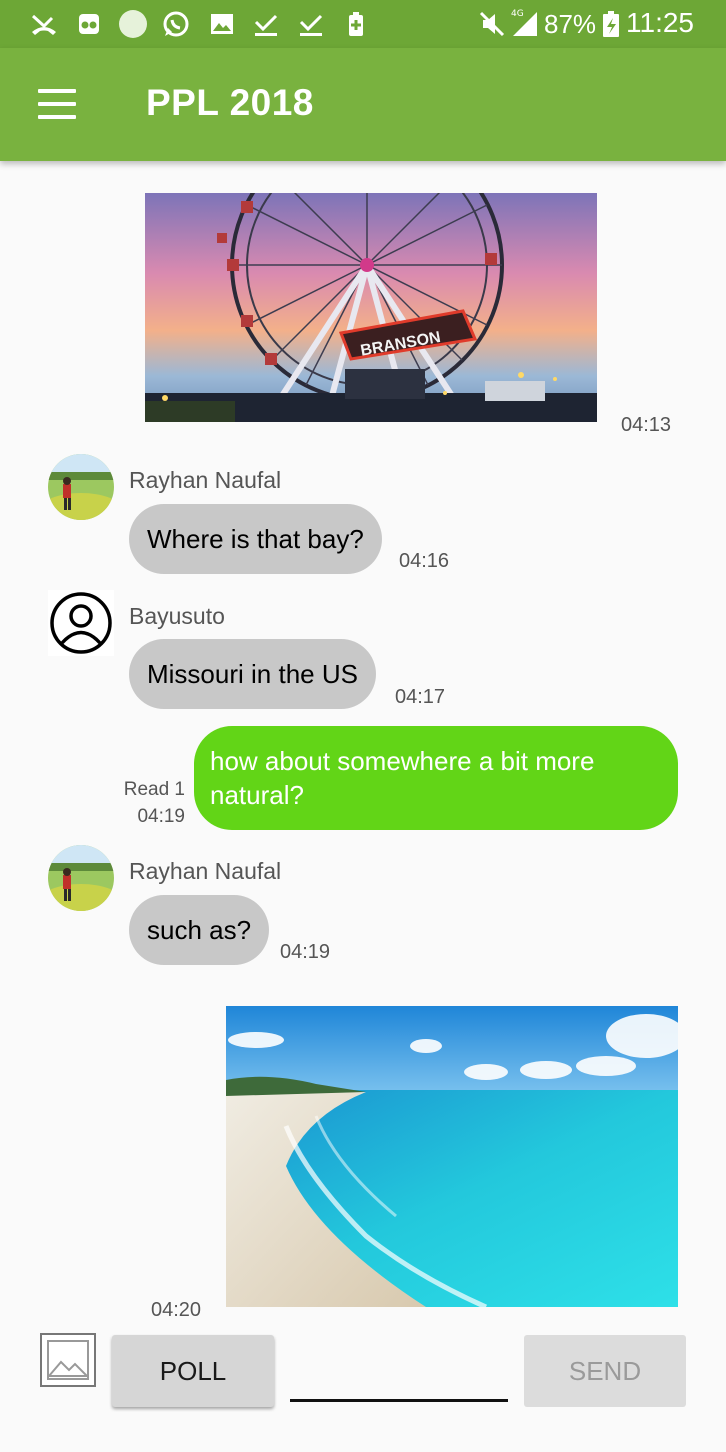 The height and width of the screenshot is (1452, 726). I want to click on image-picker-icon, so click(68, 1360).